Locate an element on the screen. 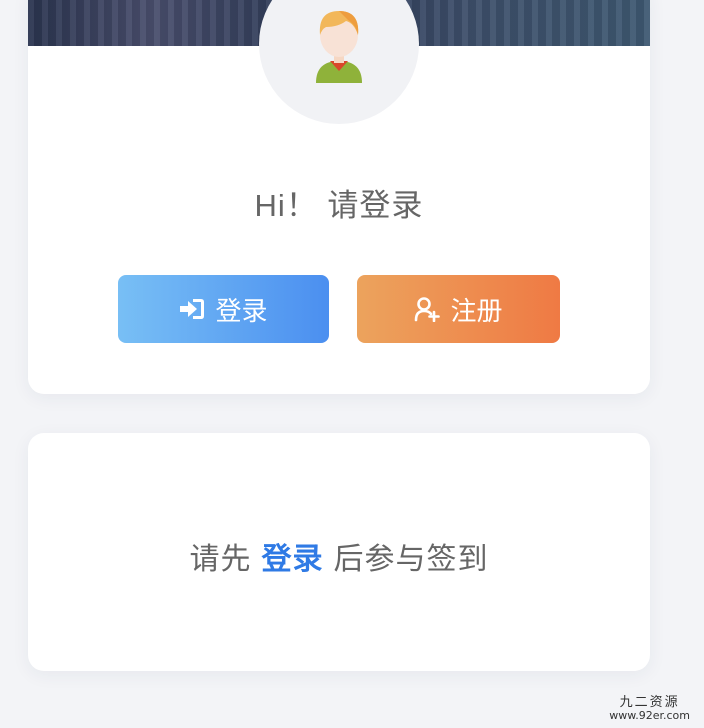 Image resolution: width=704 pixels, height=728 pixels. watermark: 九二资源 www.92er.com is located at coordinates (649, 708).